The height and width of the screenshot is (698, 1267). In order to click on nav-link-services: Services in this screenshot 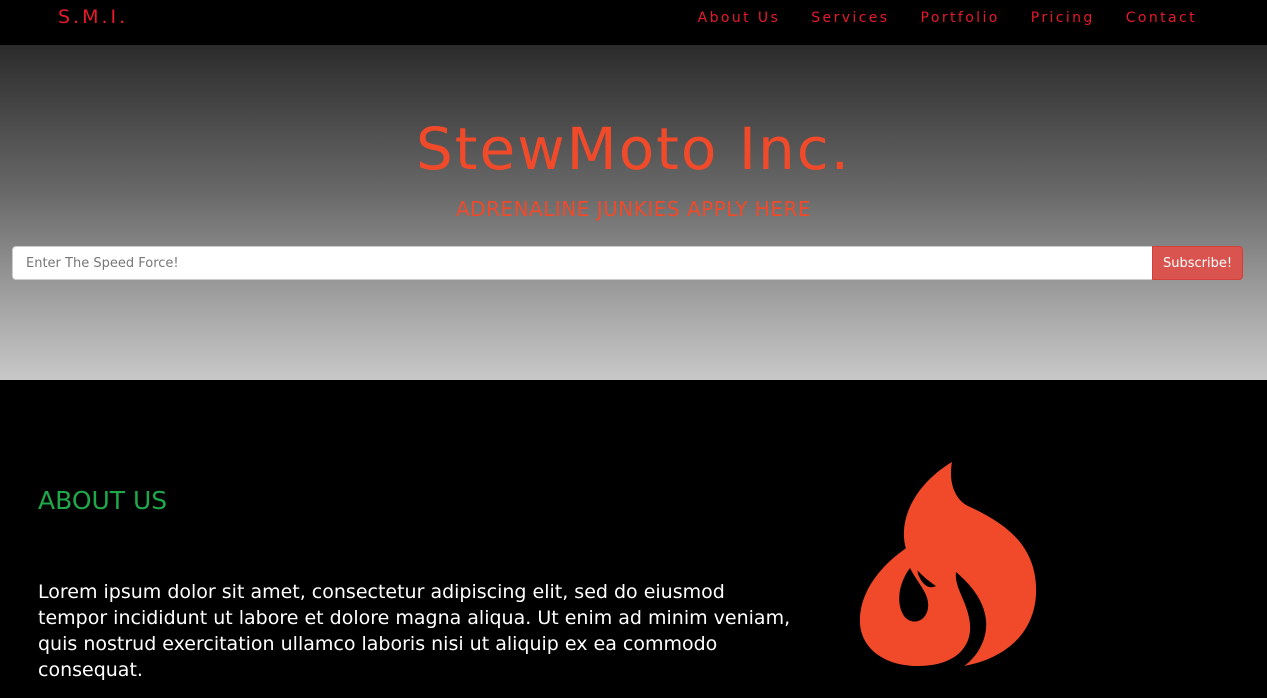, I will do `click(850, 18)`.